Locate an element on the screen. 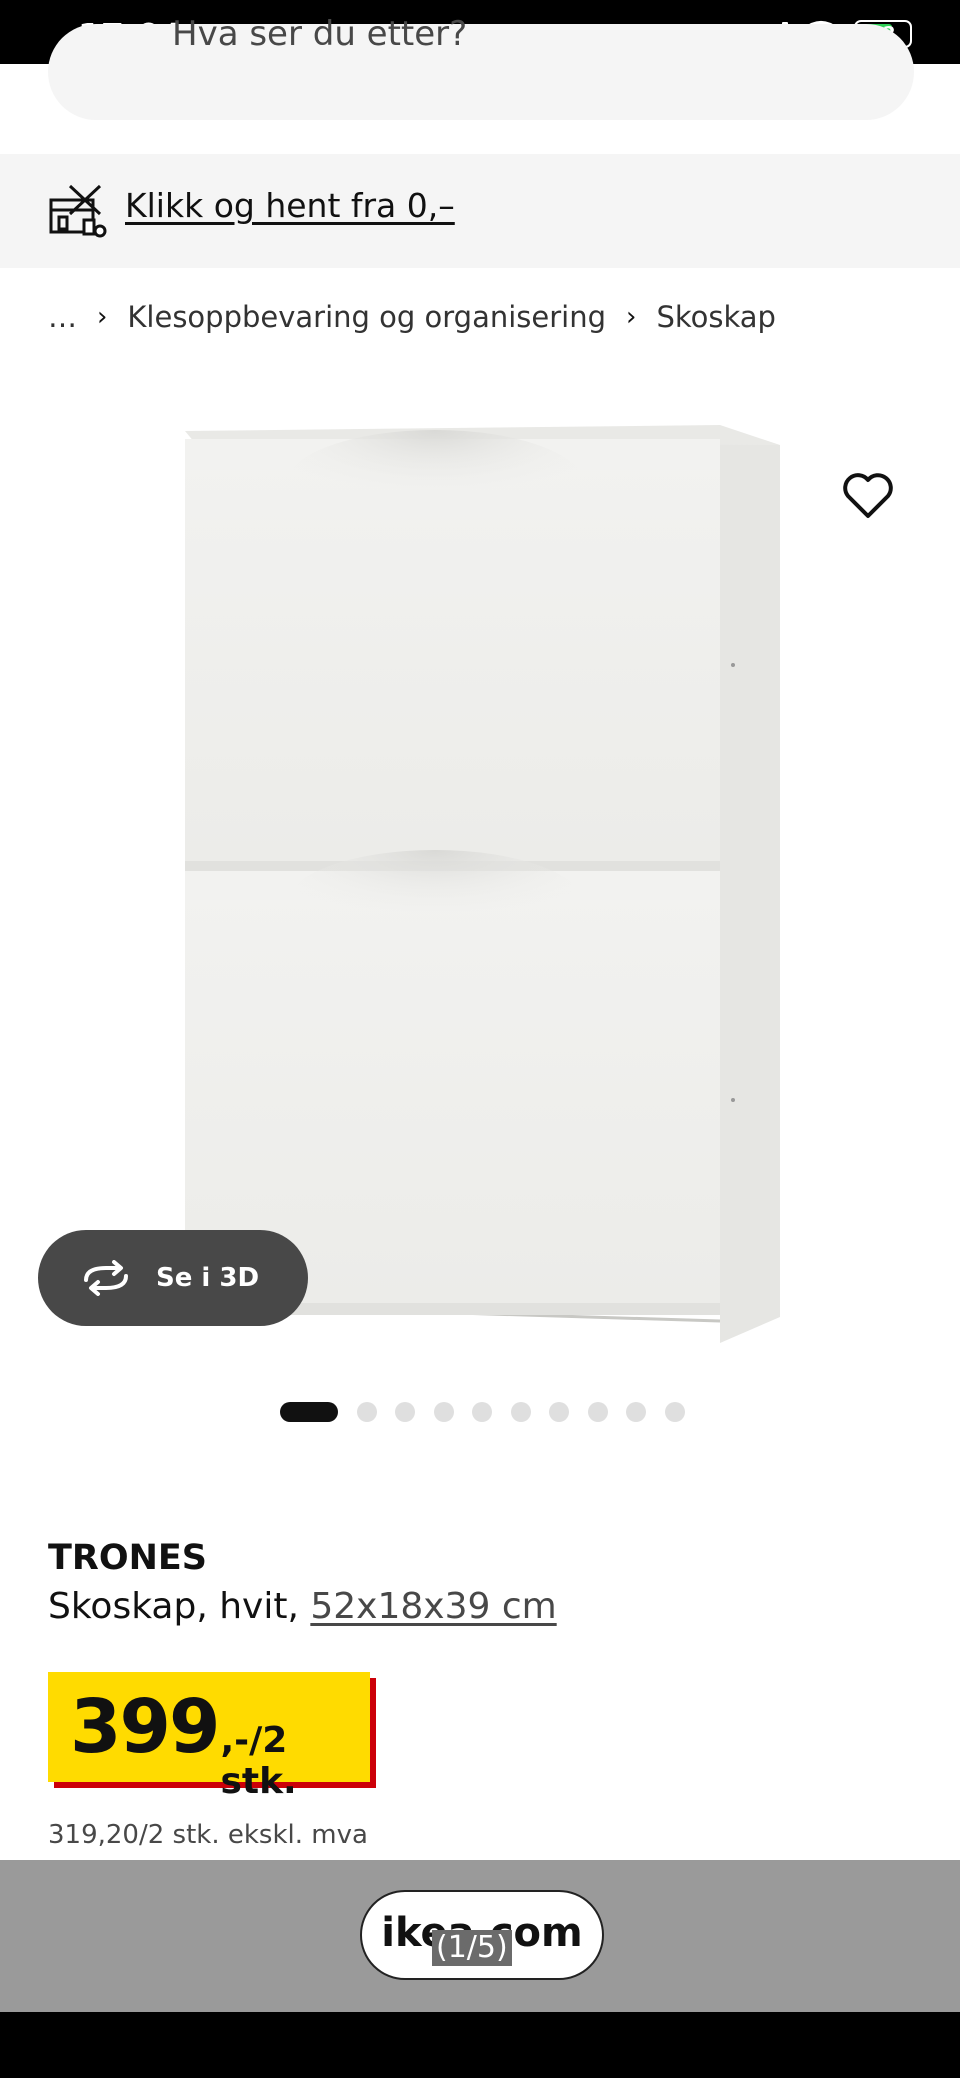 This screenshot has width=960, height=2078. store-pickup-icon is located at coordinates (78, 211).